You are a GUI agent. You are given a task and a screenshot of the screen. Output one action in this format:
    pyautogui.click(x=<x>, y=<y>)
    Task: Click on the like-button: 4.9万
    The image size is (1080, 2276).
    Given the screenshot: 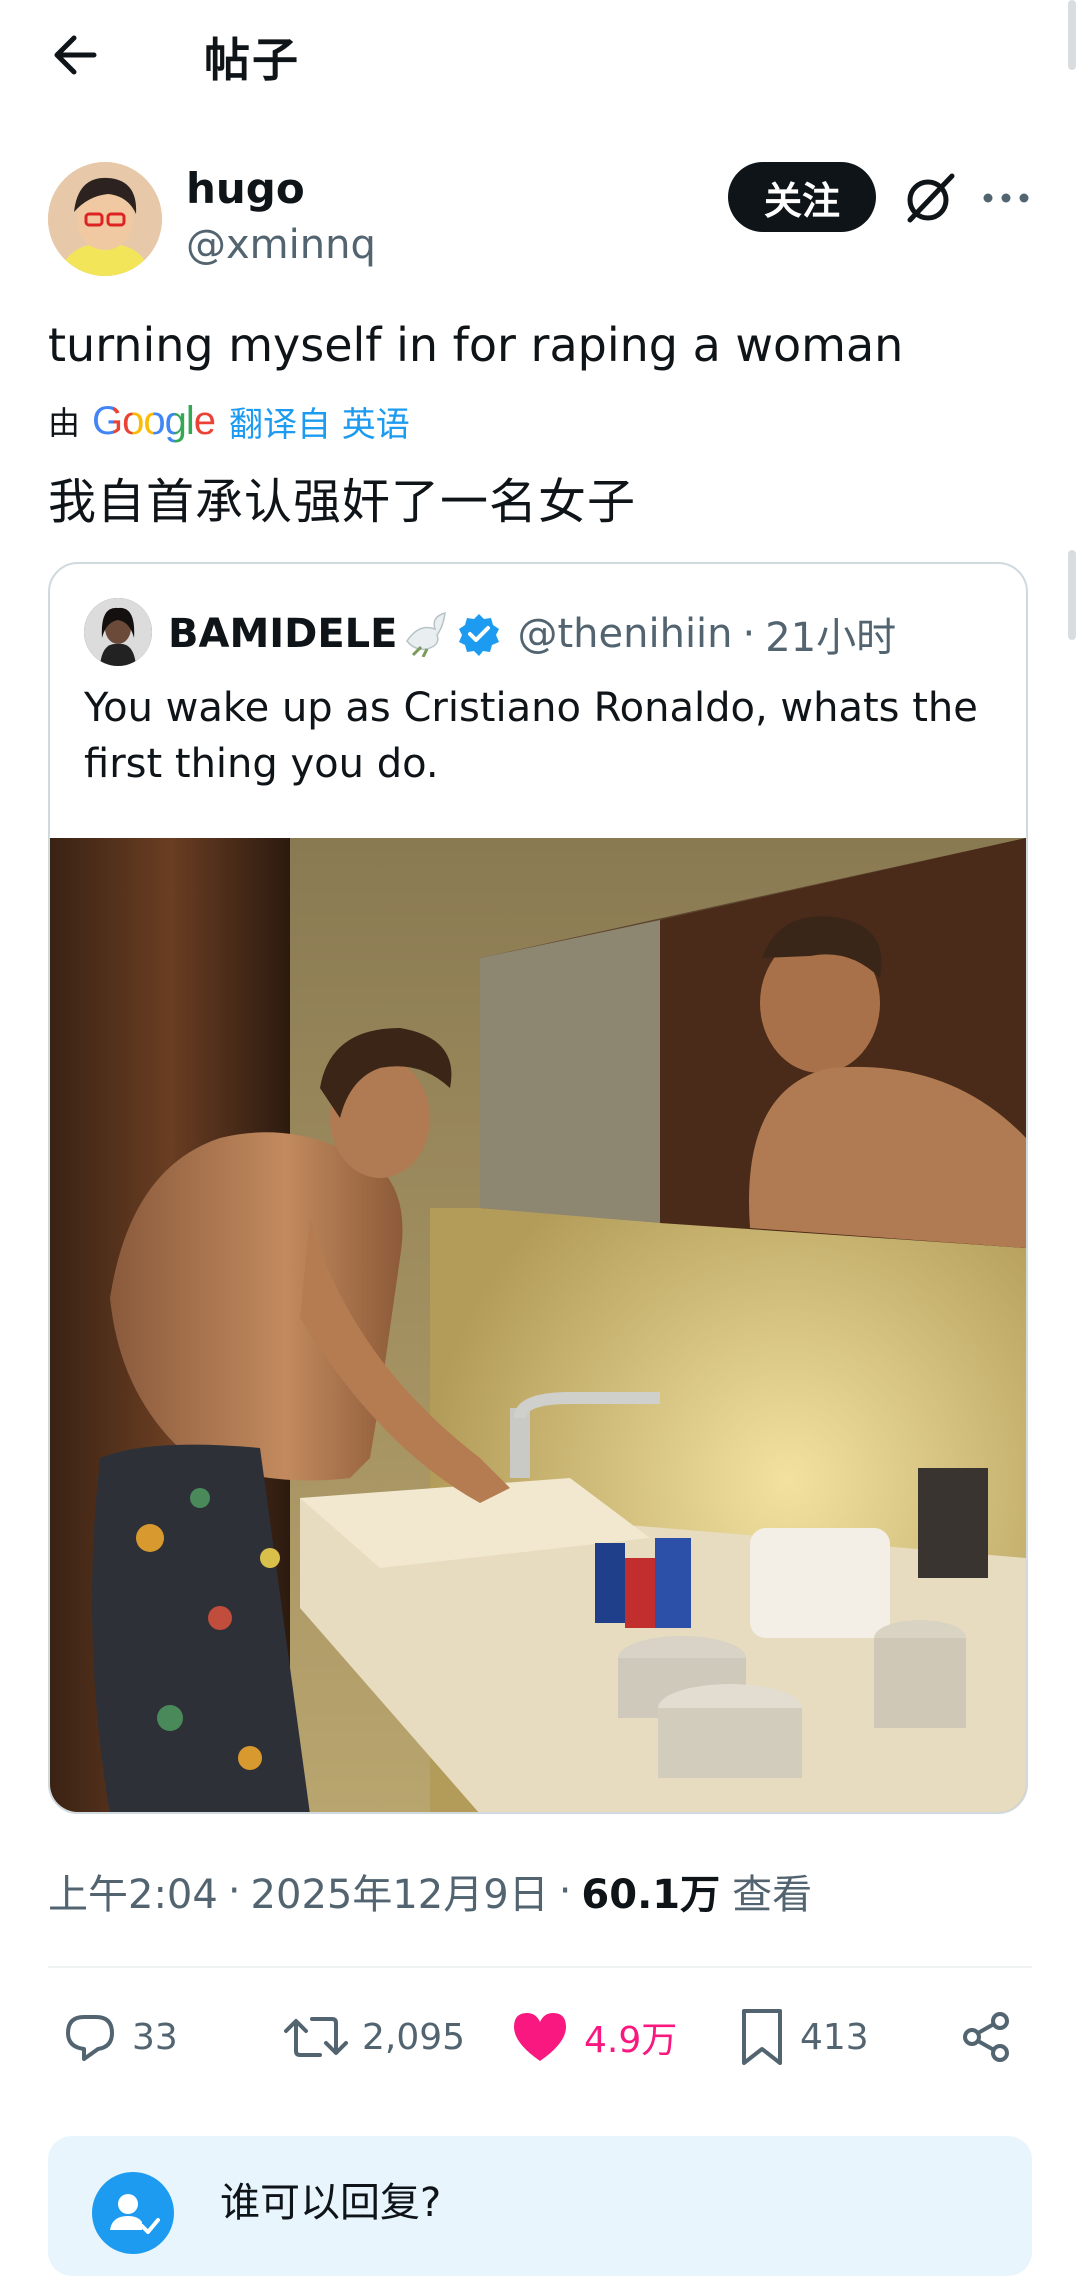 What is the action you would take?
    pyautogui.click(x=593, y=2037)
    